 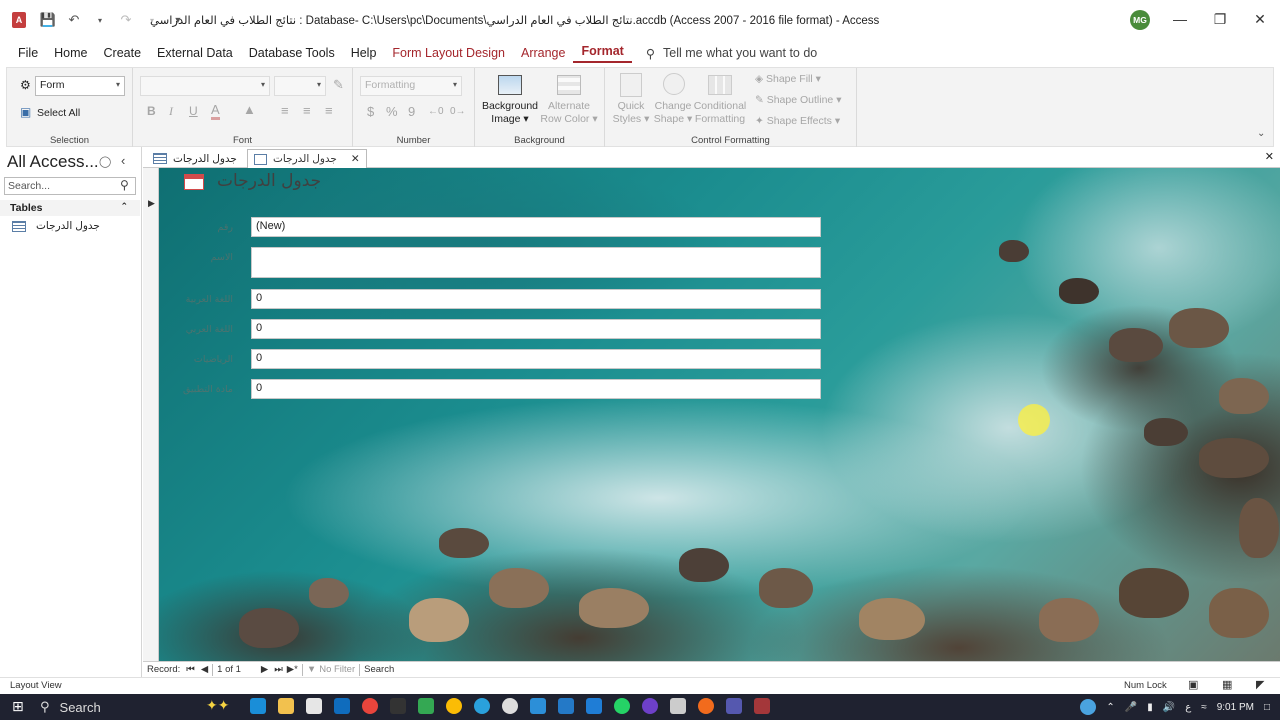 What do you see at coordinates (536, 359) in the screenshot?
I see `field-score-3: 0` at bounding box center [536, 359].